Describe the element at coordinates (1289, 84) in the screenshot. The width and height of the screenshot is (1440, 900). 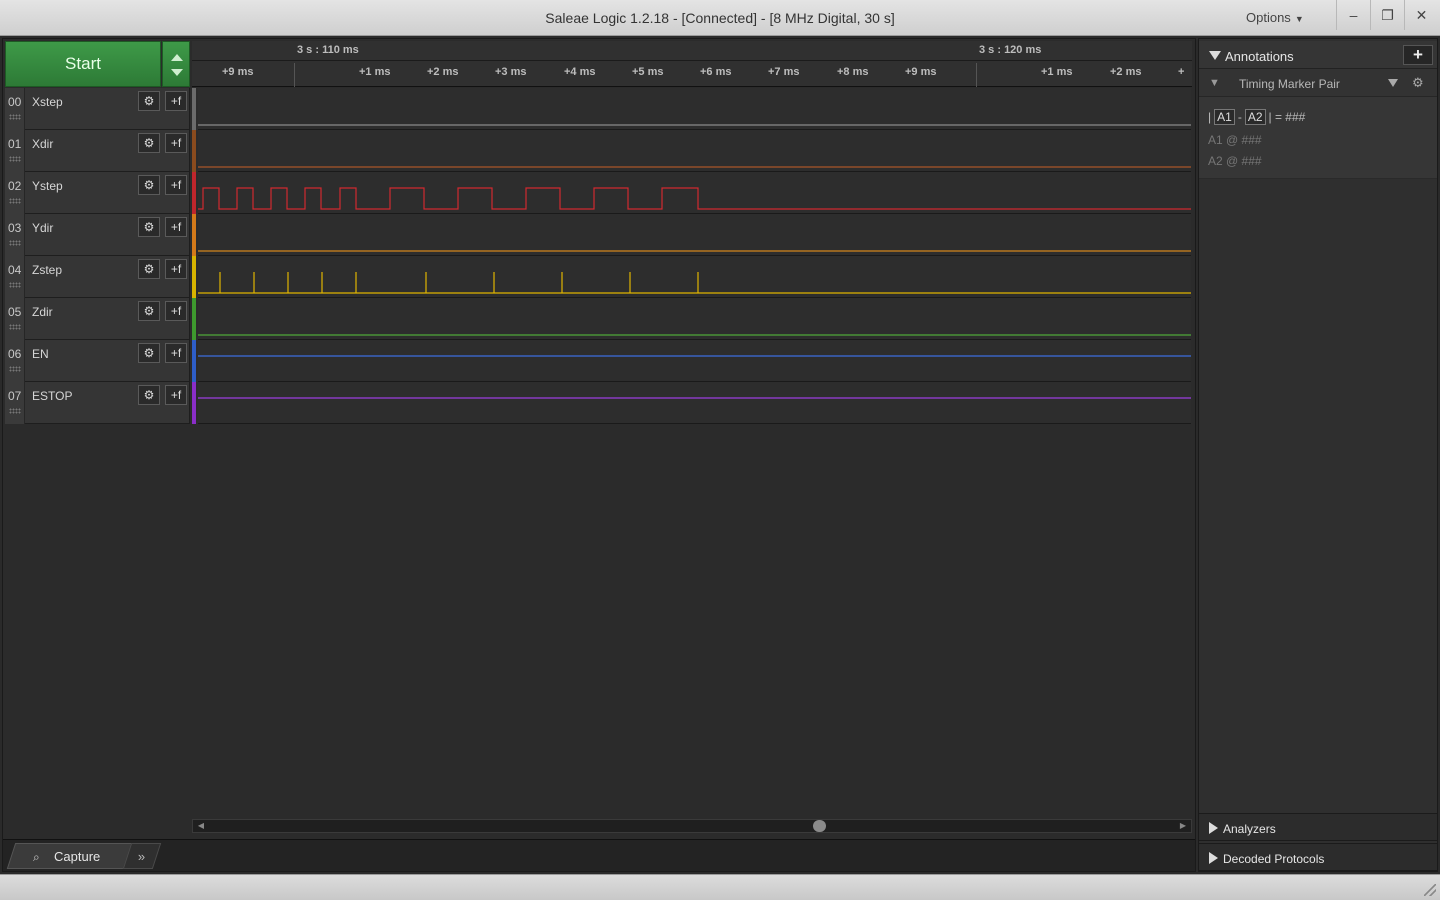
I see `timing-marker-label: Timing Marker Pair` at that location.